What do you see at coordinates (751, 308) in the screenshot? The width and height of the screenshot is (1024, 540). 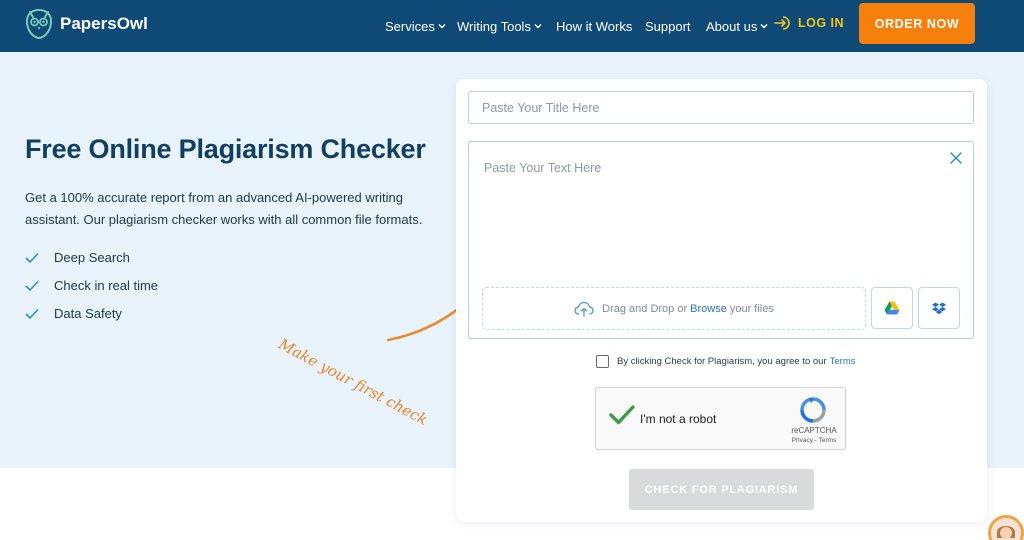 I see `drop-suffix: your files` at bounding box center [751, 308].